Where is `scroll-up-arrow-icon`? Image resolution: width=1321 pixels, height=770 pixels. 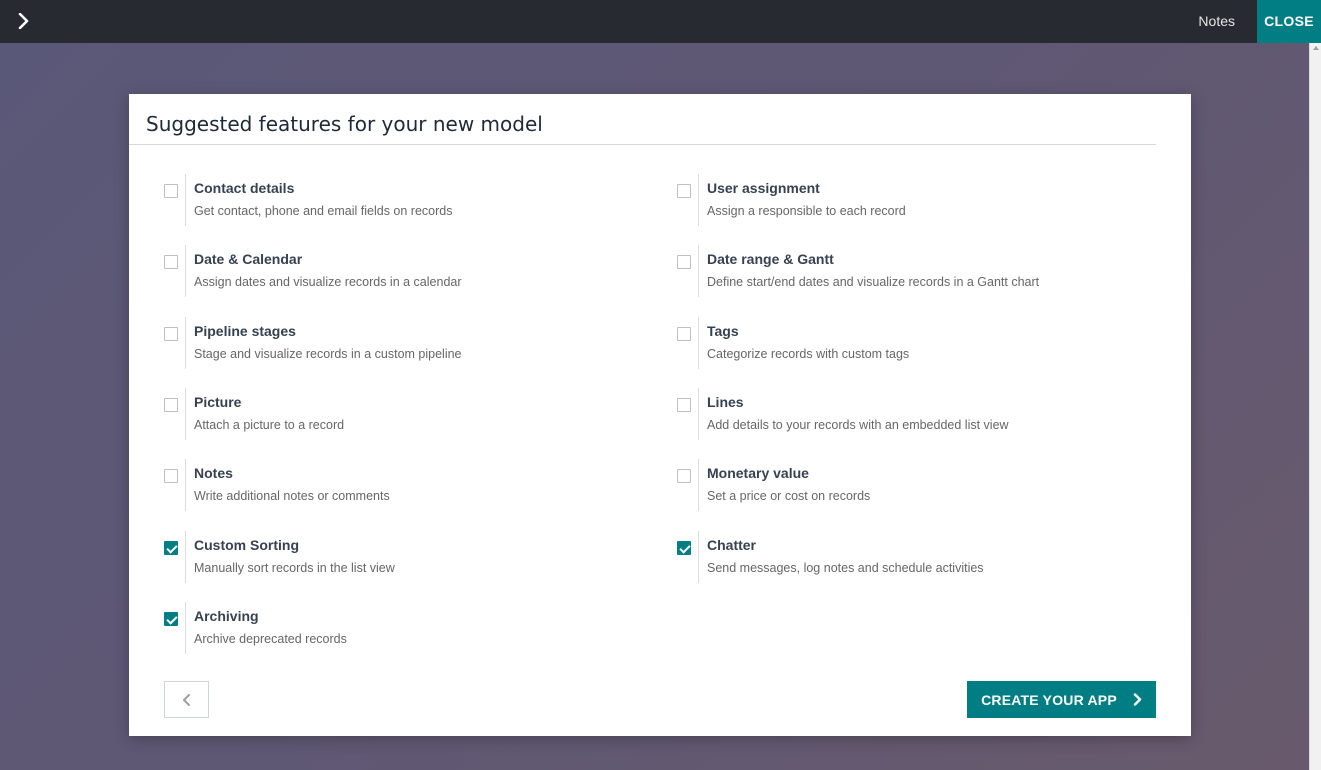 scroll-up-arrow-icon is located at coordinates (1316, 48).